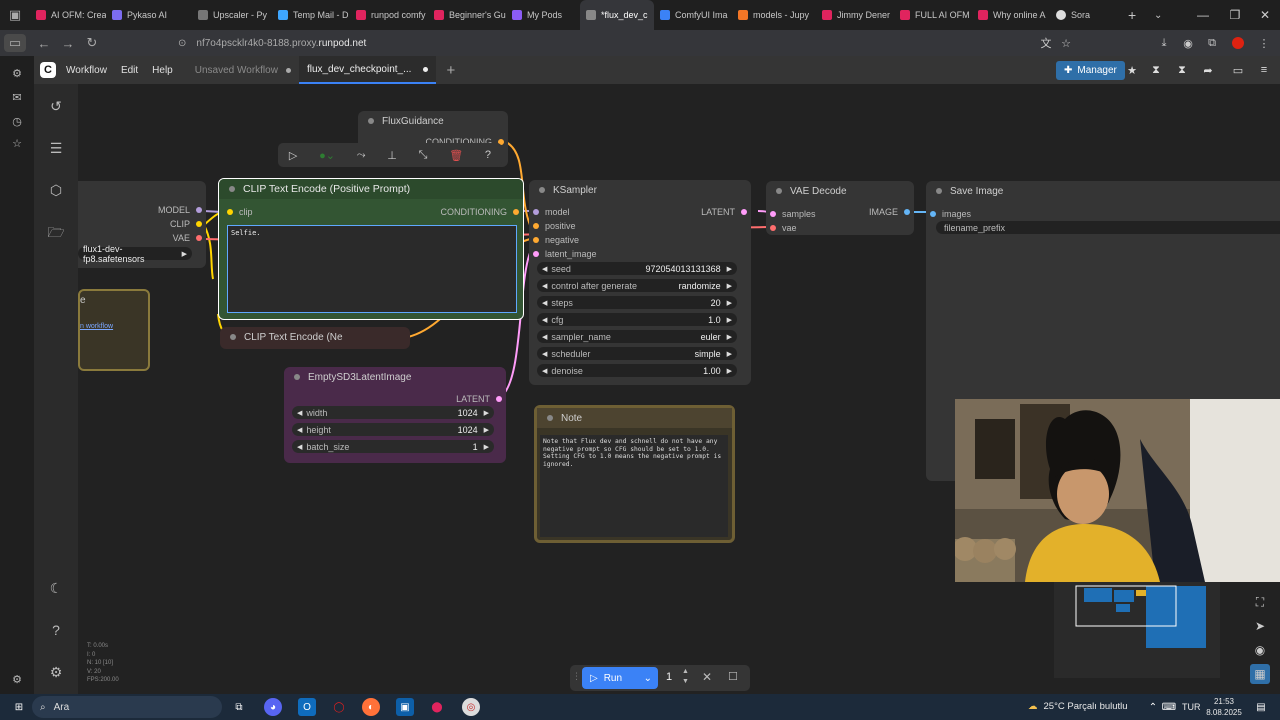 The height and width of the screenshot is (720, 1280). Describe the element at coordinates (56, 190) in the screenshot. I see `model-library-icon: ⬡` at that location.